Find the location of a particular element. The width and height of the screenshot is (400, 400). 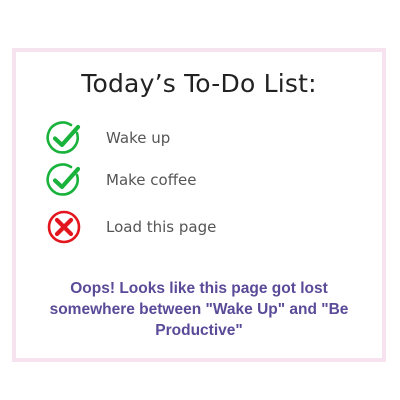

page-title: Today’s To-Do List: is located at coordinates (199, 83).